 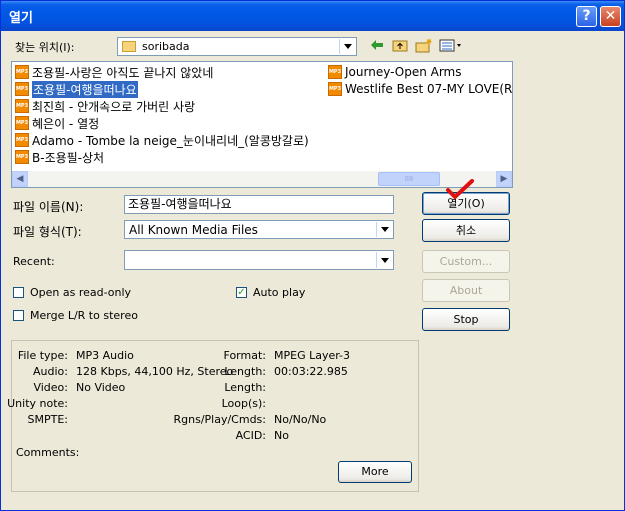 What do you see at coordinates (45, 47) in the screenshot?
I see `look-in-label: 찾는 위치(I):` at bounding box center [45, 47].